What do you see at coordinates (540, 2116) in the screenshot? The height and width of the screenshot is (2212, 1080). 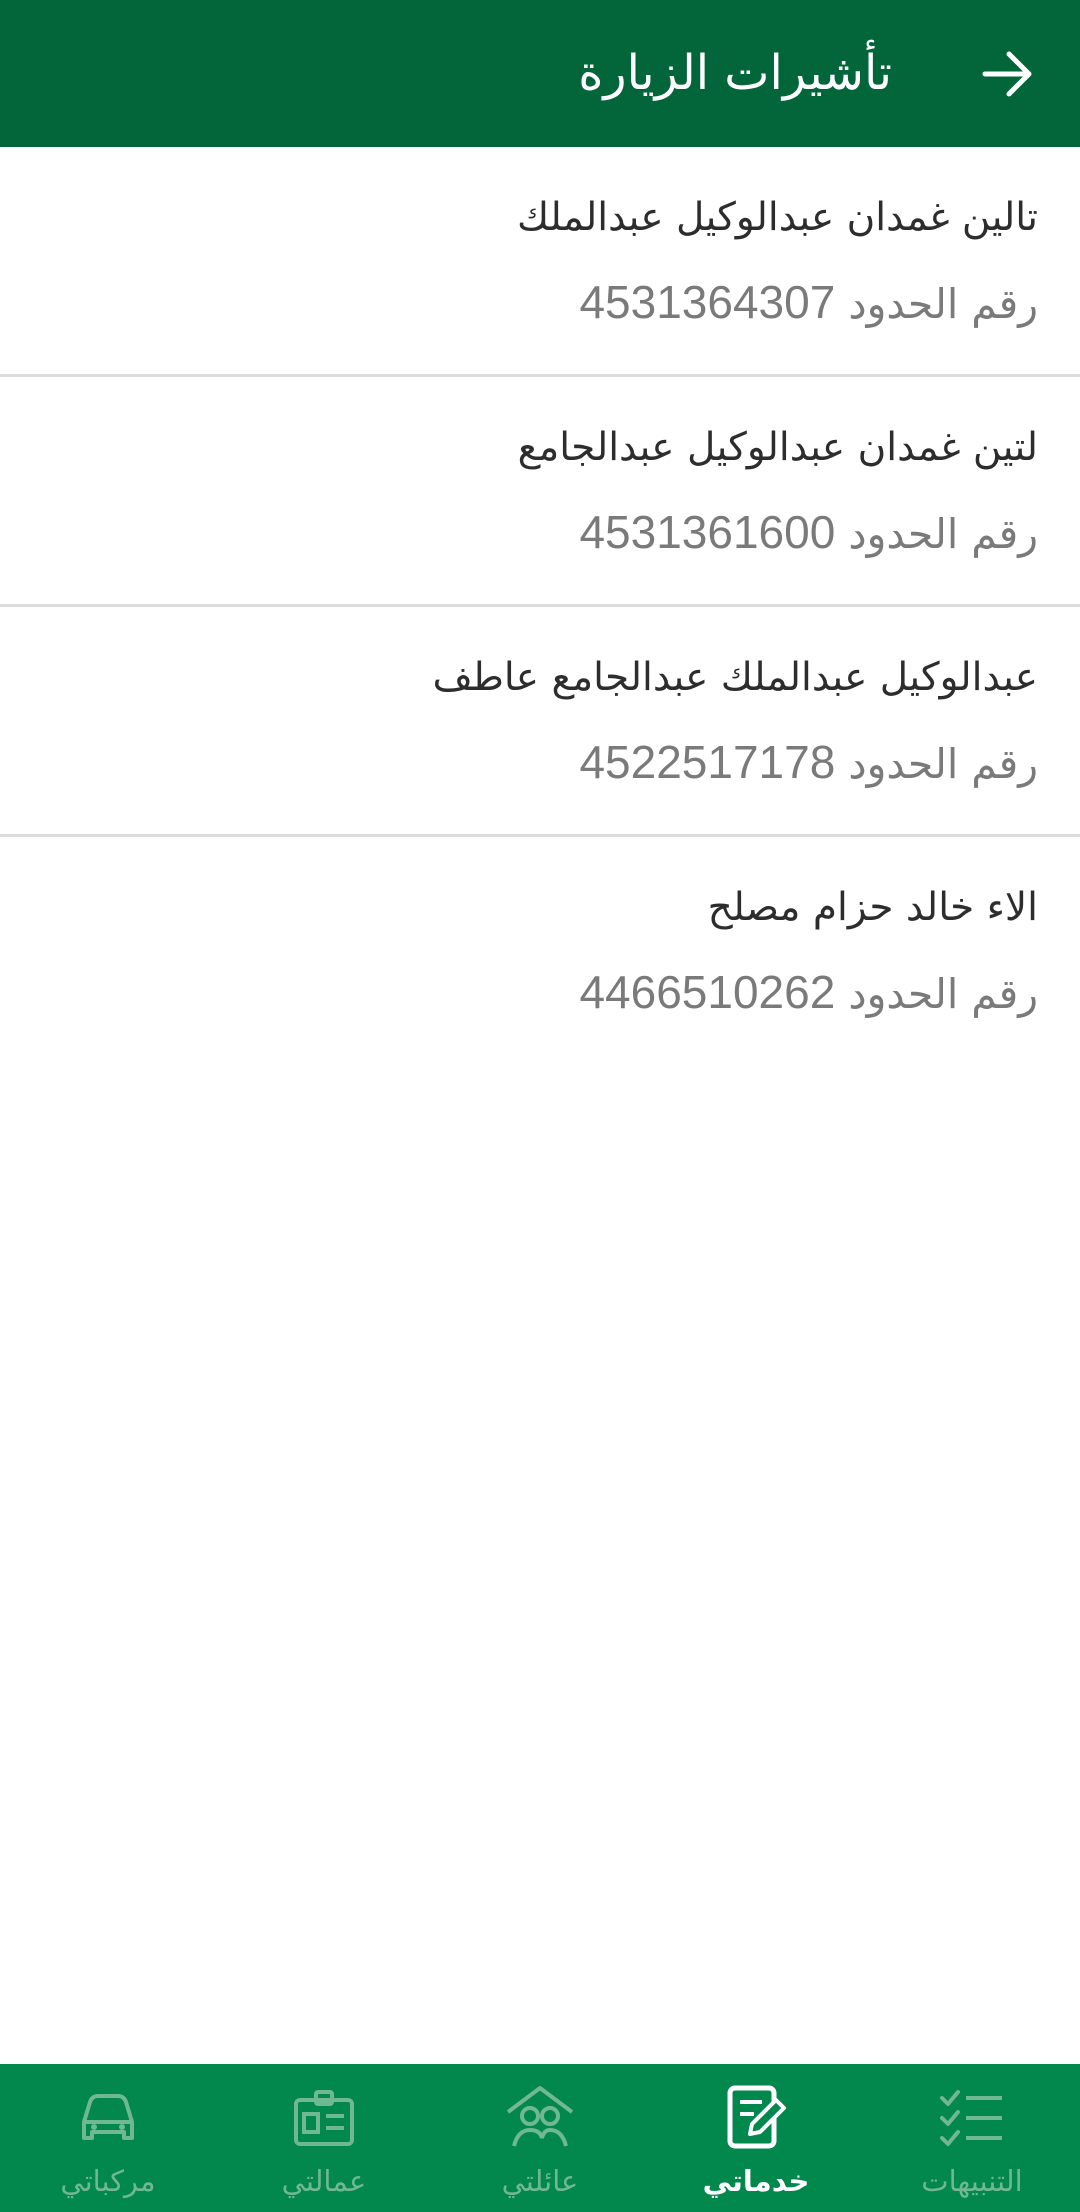 I see `family-icon` at bounding box center [540, 2116].